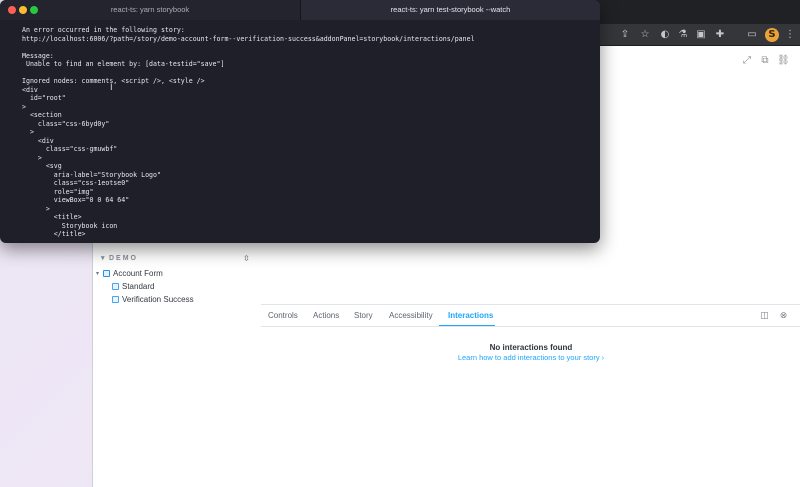  What do you see at coordinates (12, 10) in the screenshot?
I see `close-window-button` at bounding box center [12, 10].